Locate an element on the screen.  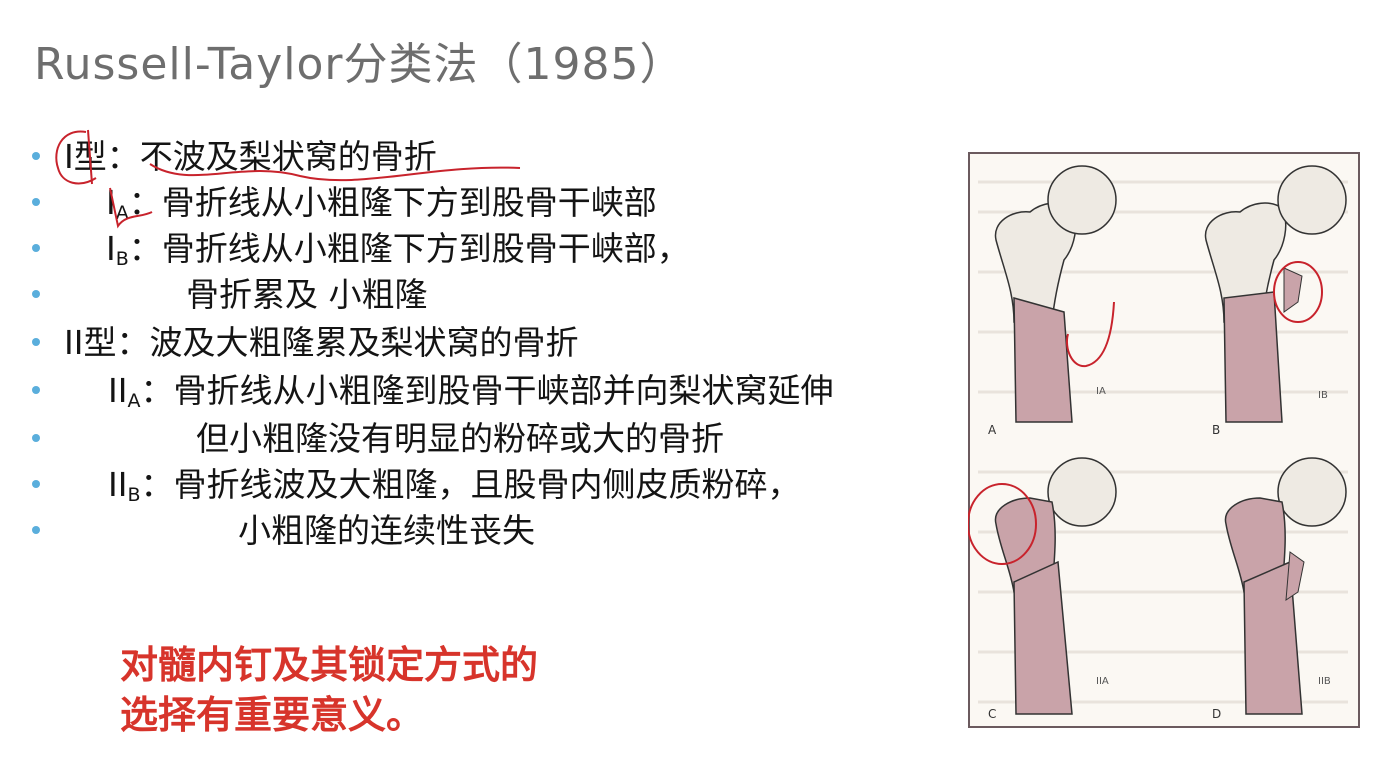
bullet-text: ：骨折线从小粗隆下方到股骨干峡部， is located at coordinates (409, 248).